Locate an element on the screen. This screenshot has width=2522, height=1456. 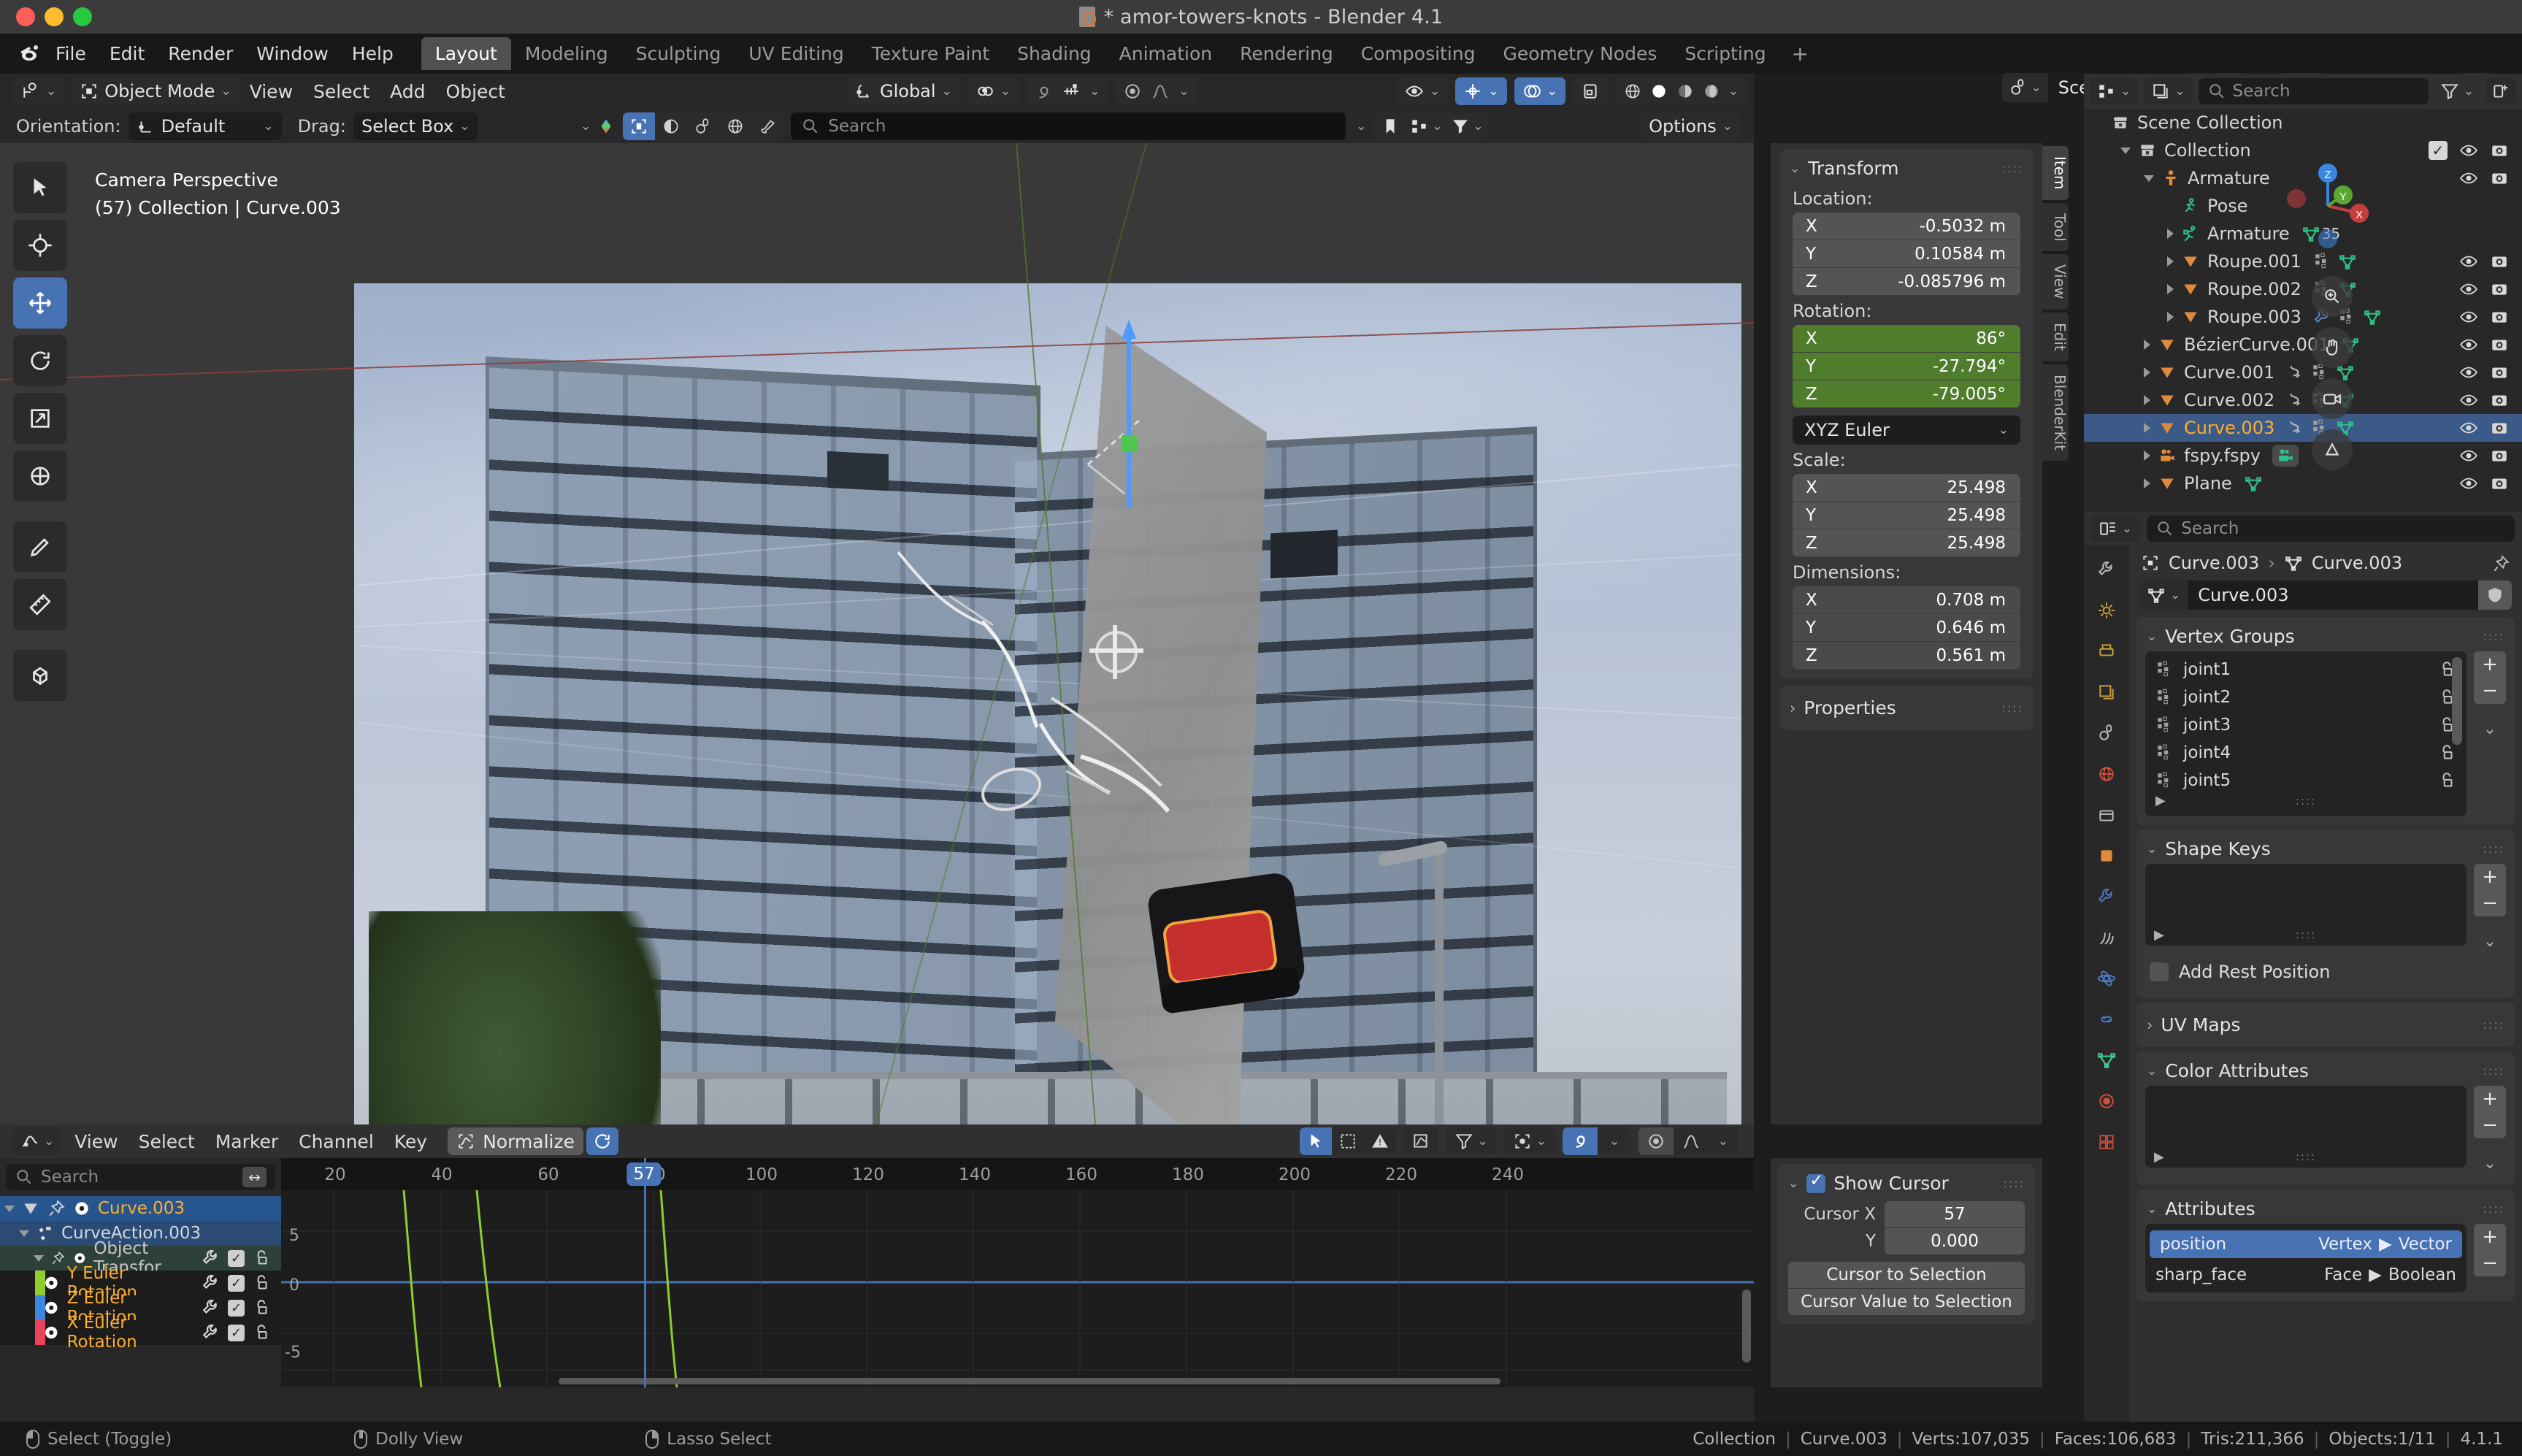
outliner-search-input: Search is located at coordinates (2314, 91).